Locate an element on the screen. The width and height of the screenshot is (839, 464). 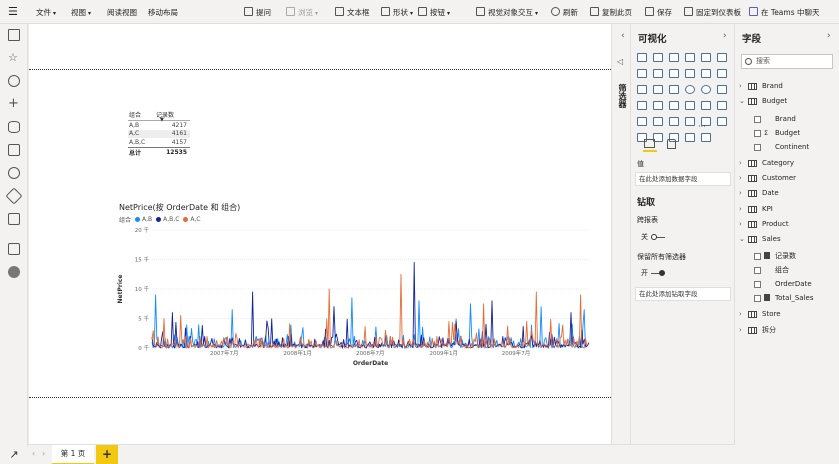
legend-item: A,B is located at coordinates (143, 219).